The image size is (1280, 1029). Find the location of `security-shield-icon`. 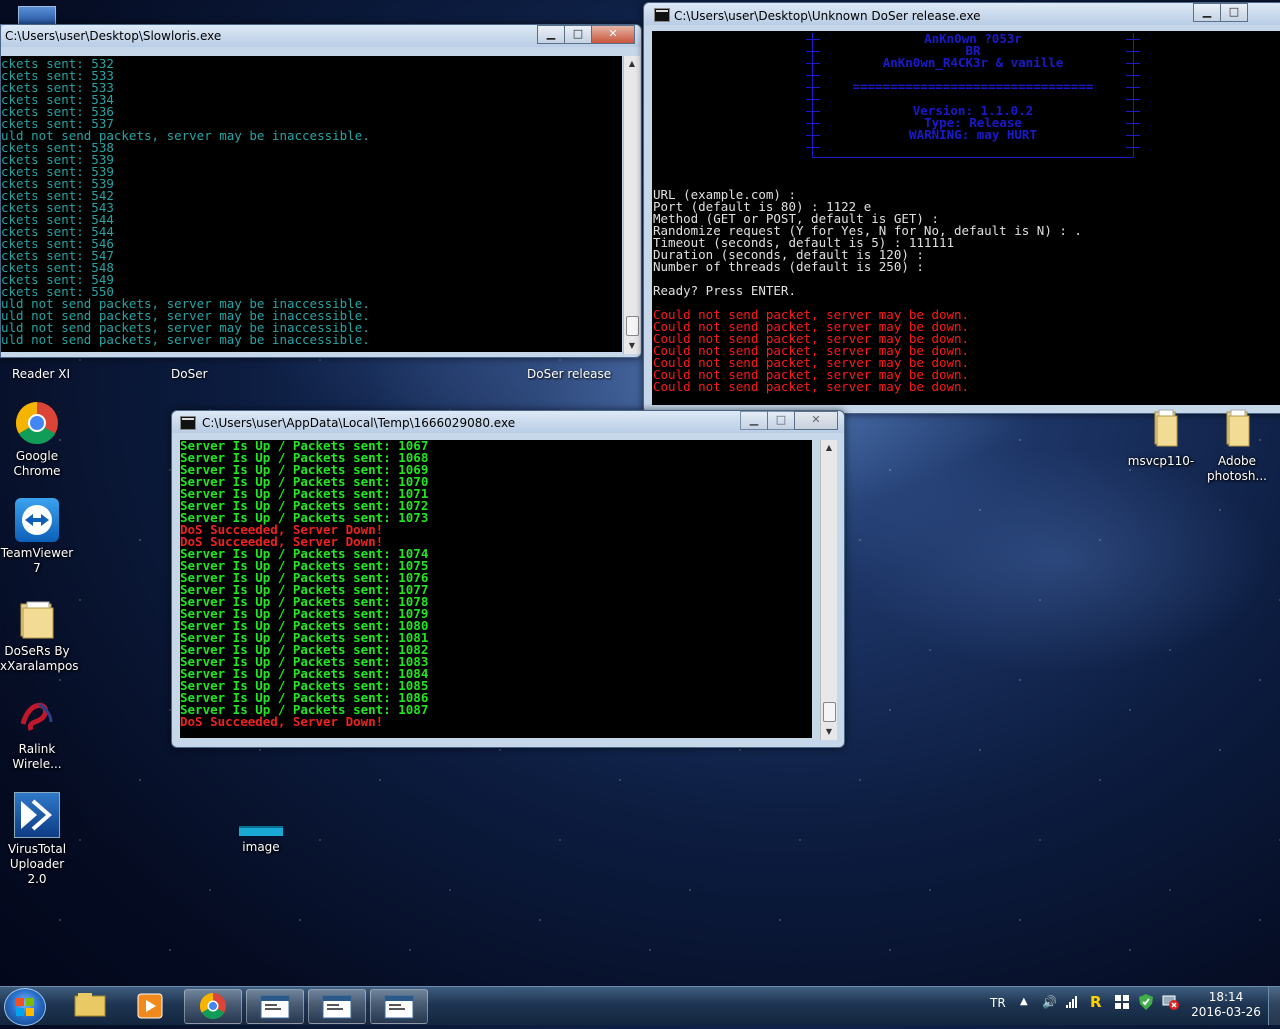

security-shield-icon is located at coordinates (1146, 1003).